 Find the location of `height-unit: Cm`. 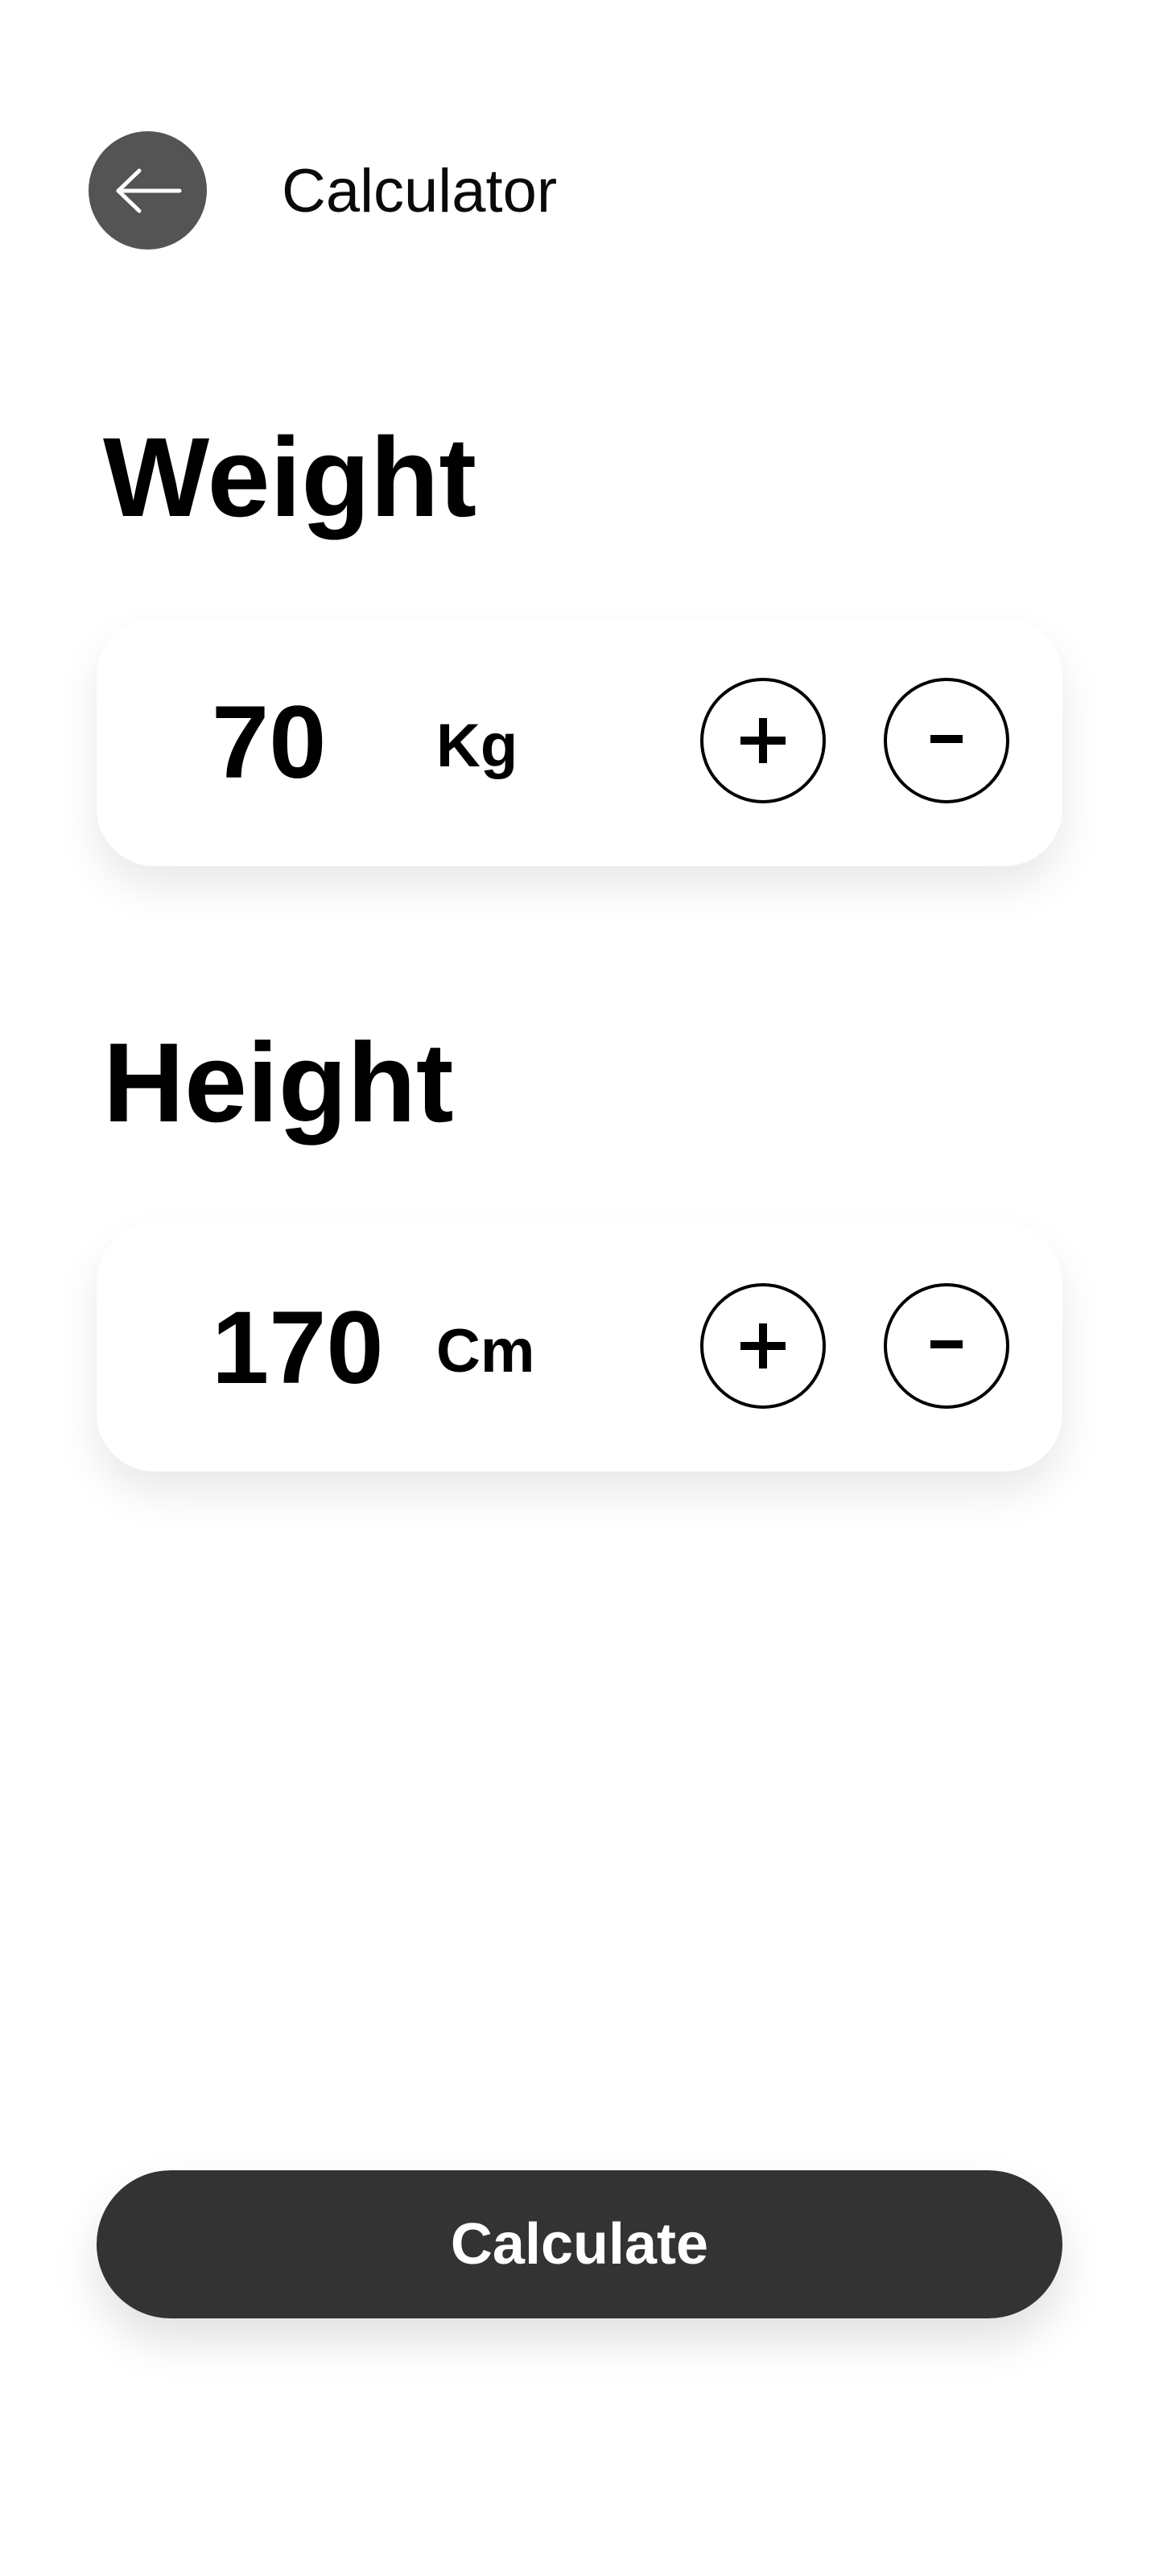

height-unit: Cm is located at coordinates (485, 1350).